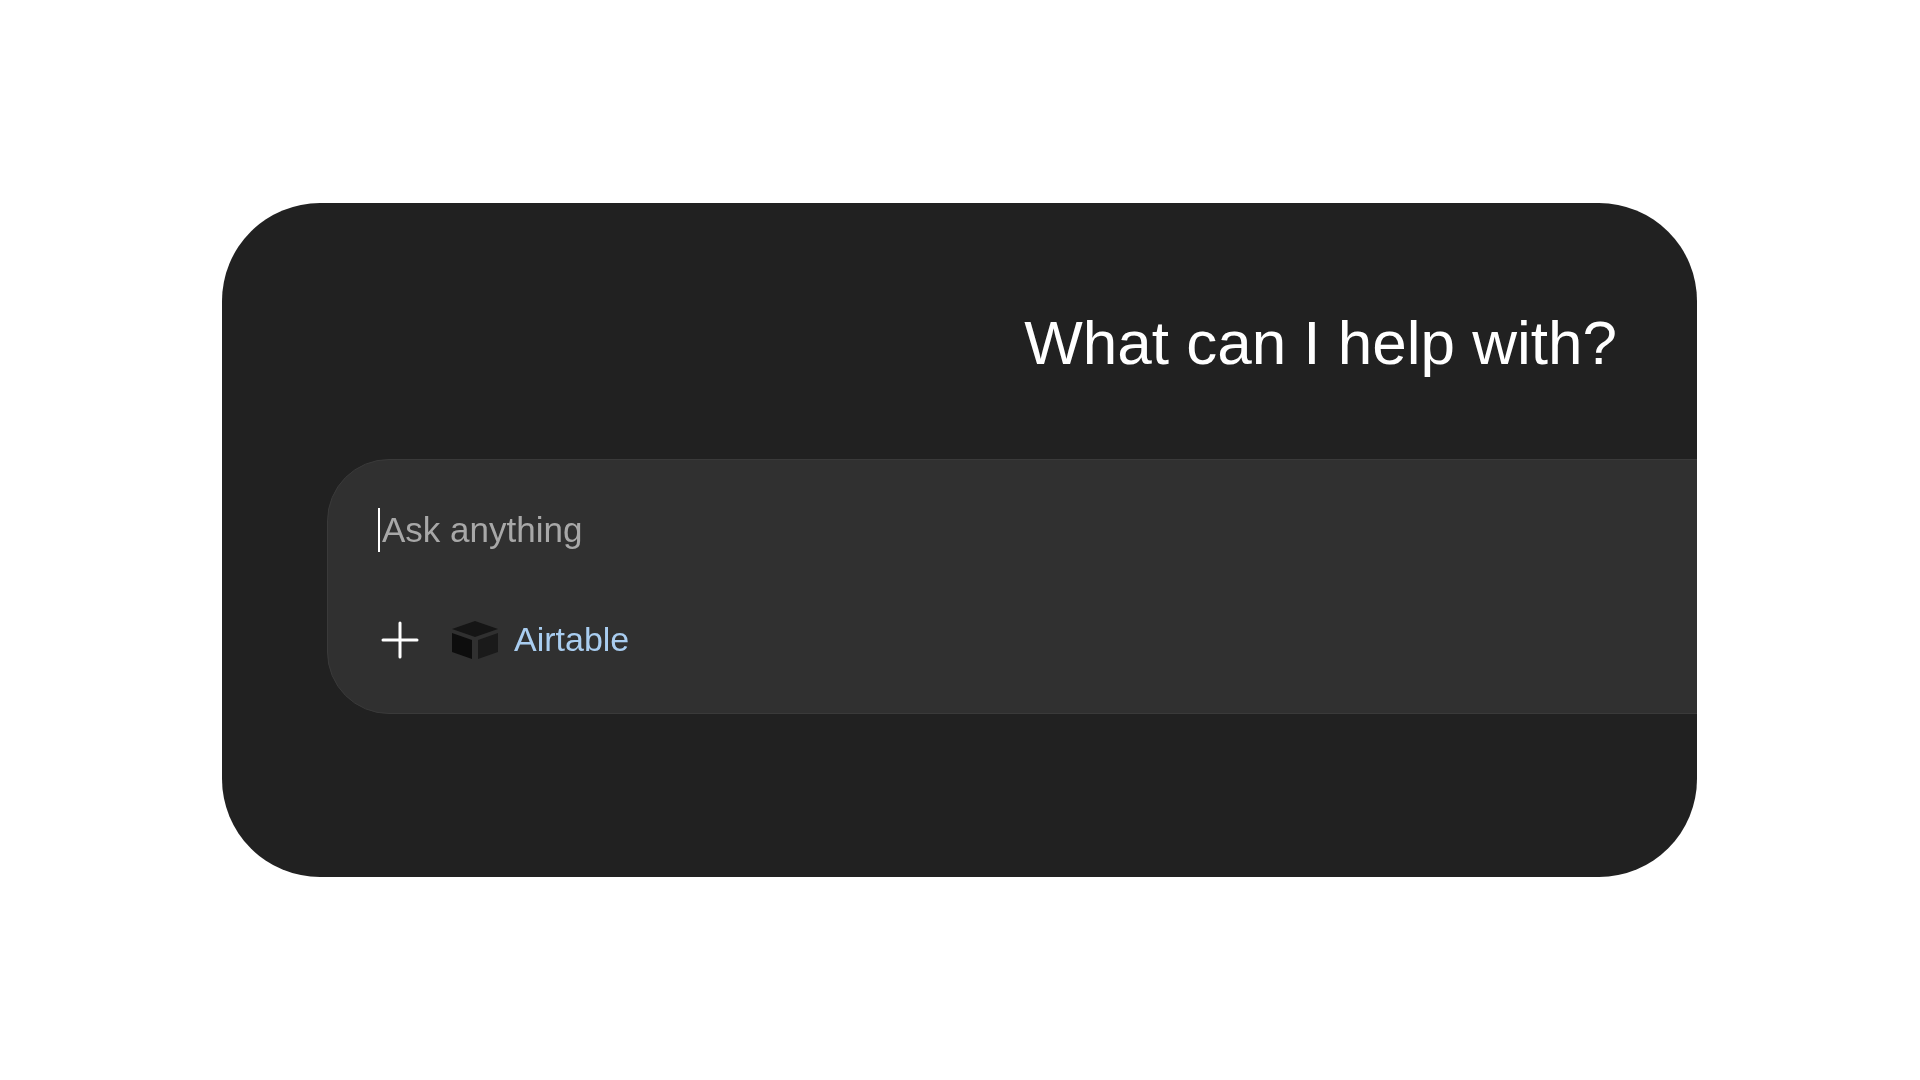  Describe the element at coordinates (400, 639) in the screenshot. I see `plus-icon` at that location.